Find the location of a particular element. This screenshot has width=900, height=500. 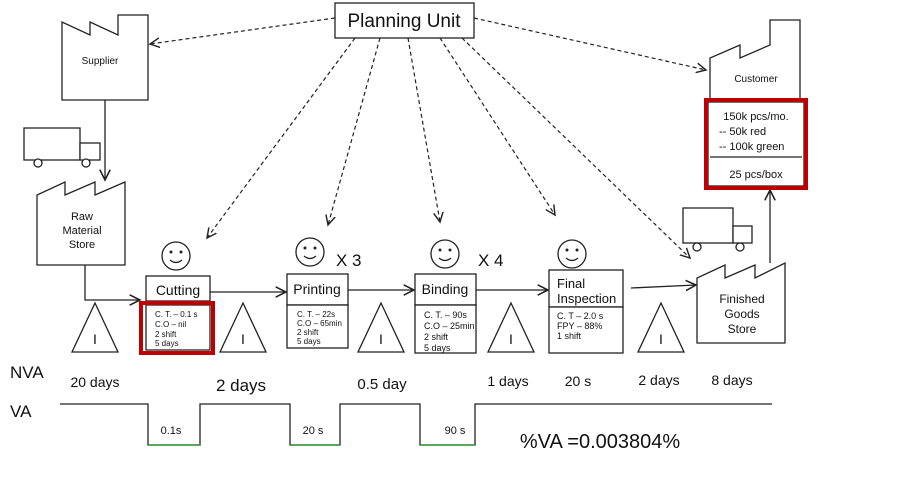

process-name: Cutting is located at coordinates (178, 290).